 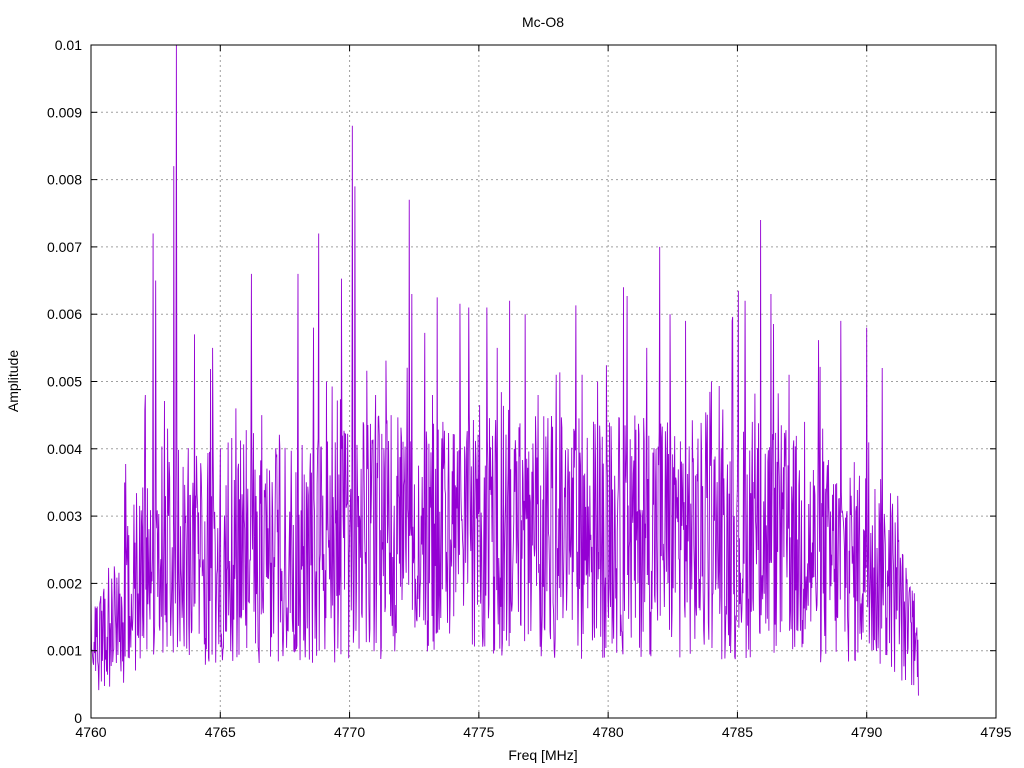 I want to click on x-tick-label: 4795, so click(x=995, y=732).